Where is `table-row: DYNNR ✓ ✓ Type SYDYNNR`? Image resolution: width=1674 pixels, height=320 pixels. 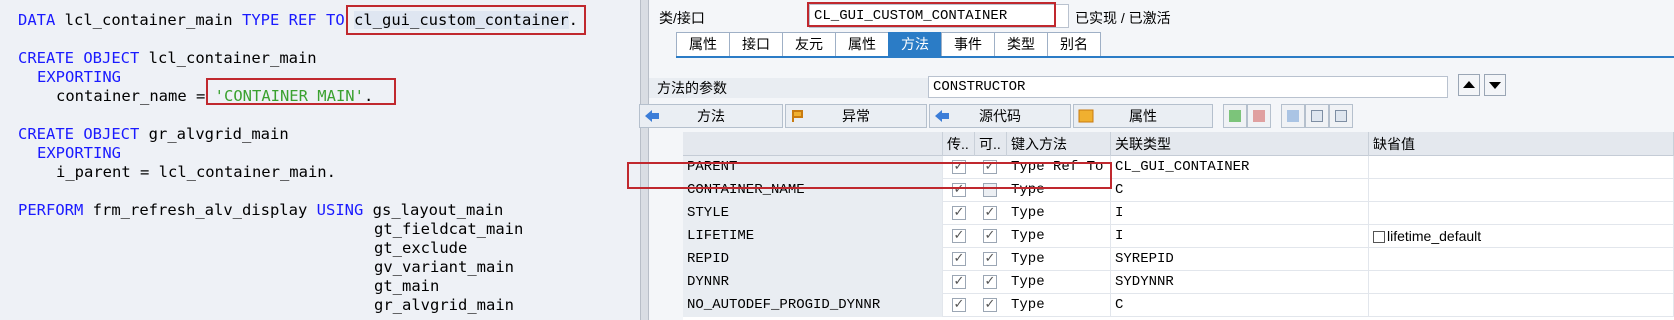
table-row: DYNNR ✓ ✓ Type SYDYNNR is located at coordinates (1178, 282).